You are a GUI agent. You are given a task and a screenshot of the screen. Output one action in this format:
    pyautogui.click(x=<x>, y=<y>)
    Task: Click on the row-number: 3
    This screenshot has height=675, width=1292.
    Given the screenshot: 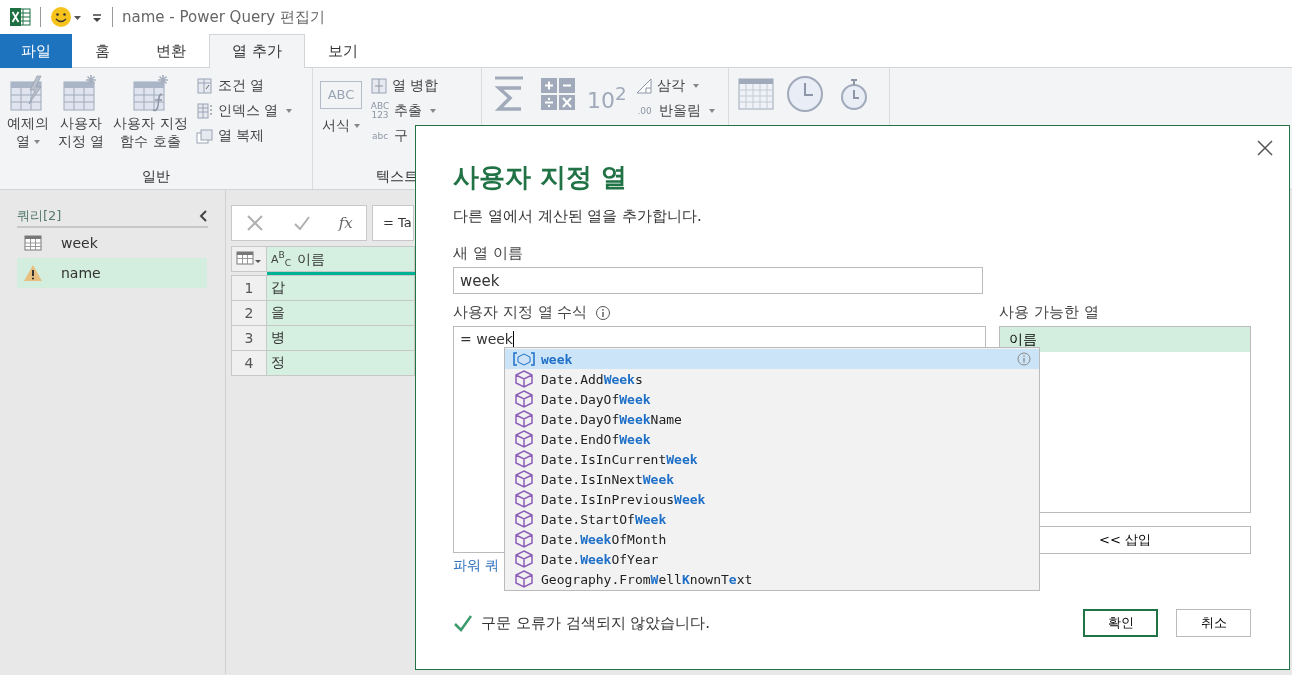 What is the action you would take?
    pyautogui.click(x=249, y=338)
    